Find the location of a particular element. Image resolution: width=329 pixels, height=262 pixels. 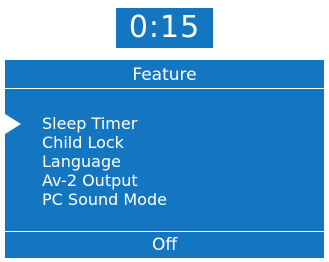

menu-item-child-lock: Child Lock is located at coordinates (164, 142).